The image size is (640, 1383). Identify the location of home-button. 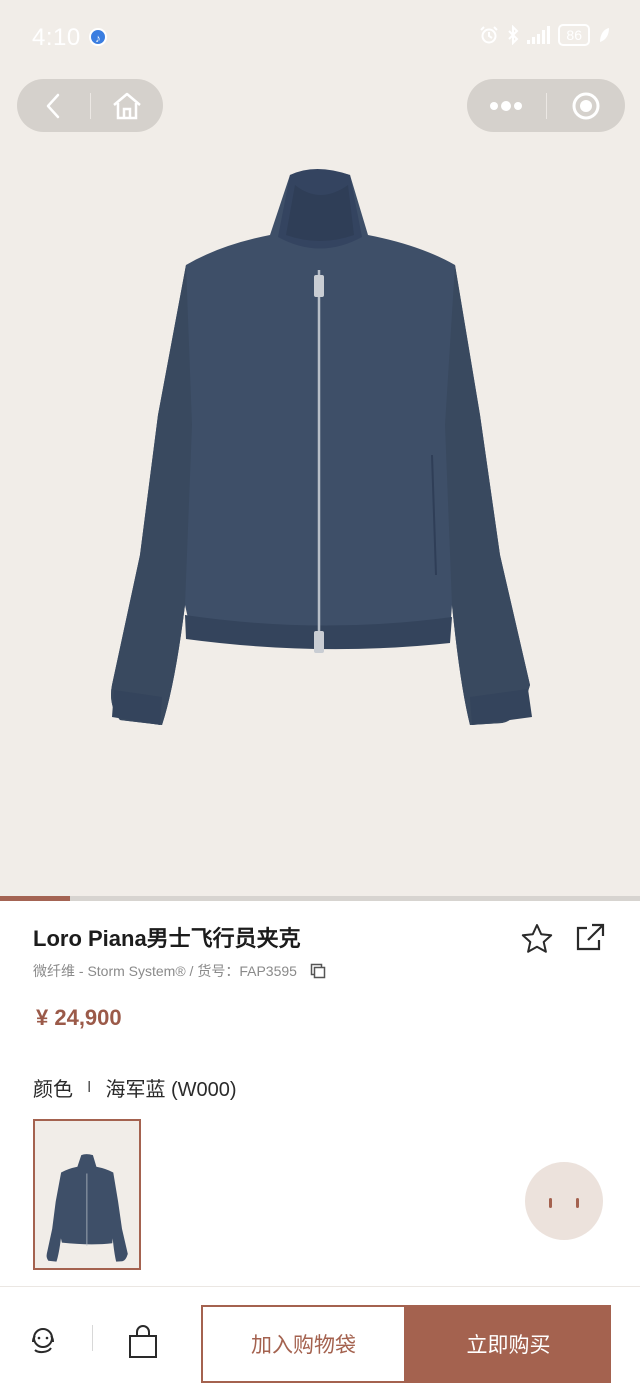
(127, 105).